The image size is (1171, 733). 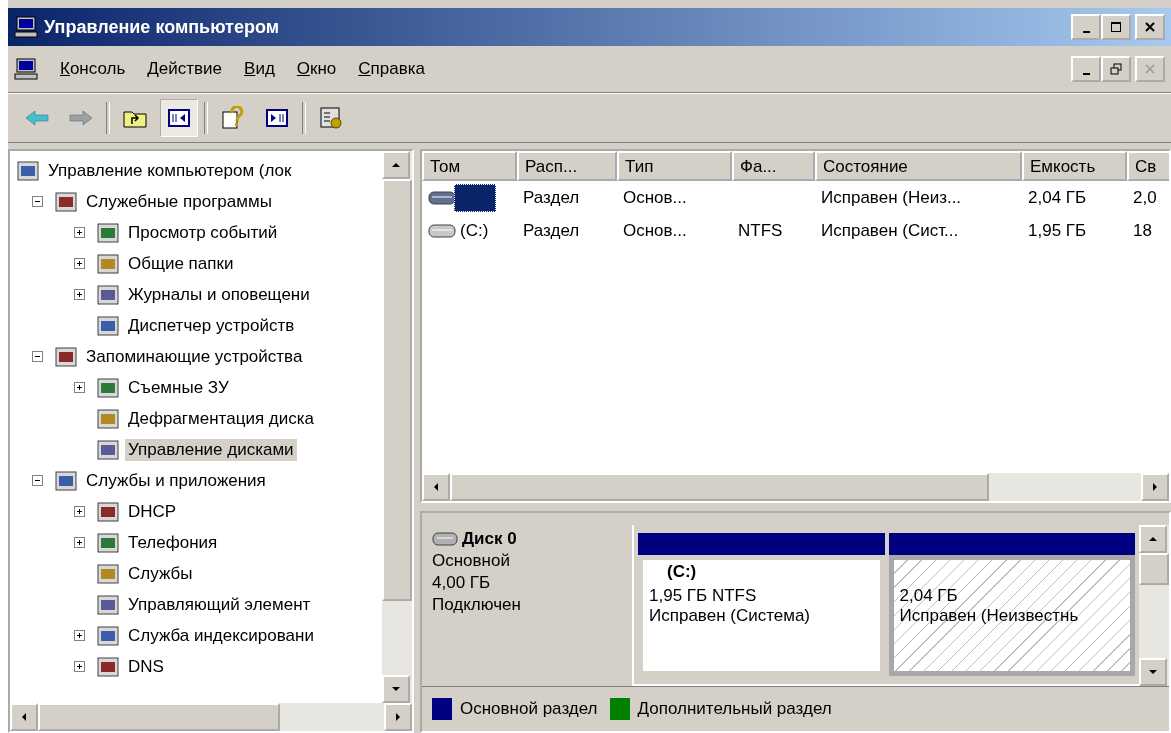 What do you see at coordinates (1086, 73) in the screenshot?
I see `minimize-icon` at bounding box center [1086, 73].